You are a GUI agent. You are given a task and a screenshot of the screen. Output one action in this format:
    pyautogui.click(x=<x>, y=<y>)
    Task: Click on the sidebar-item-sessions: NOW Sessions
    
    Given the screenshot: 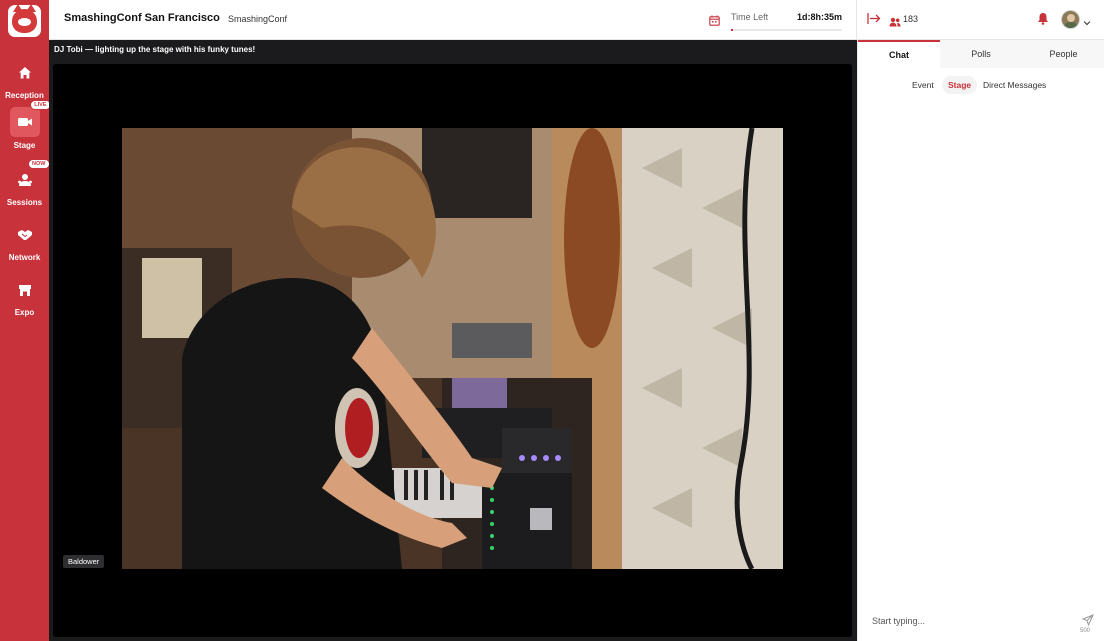 What is the action you would take?
    pyautogui.click(x=25, y=183)
    